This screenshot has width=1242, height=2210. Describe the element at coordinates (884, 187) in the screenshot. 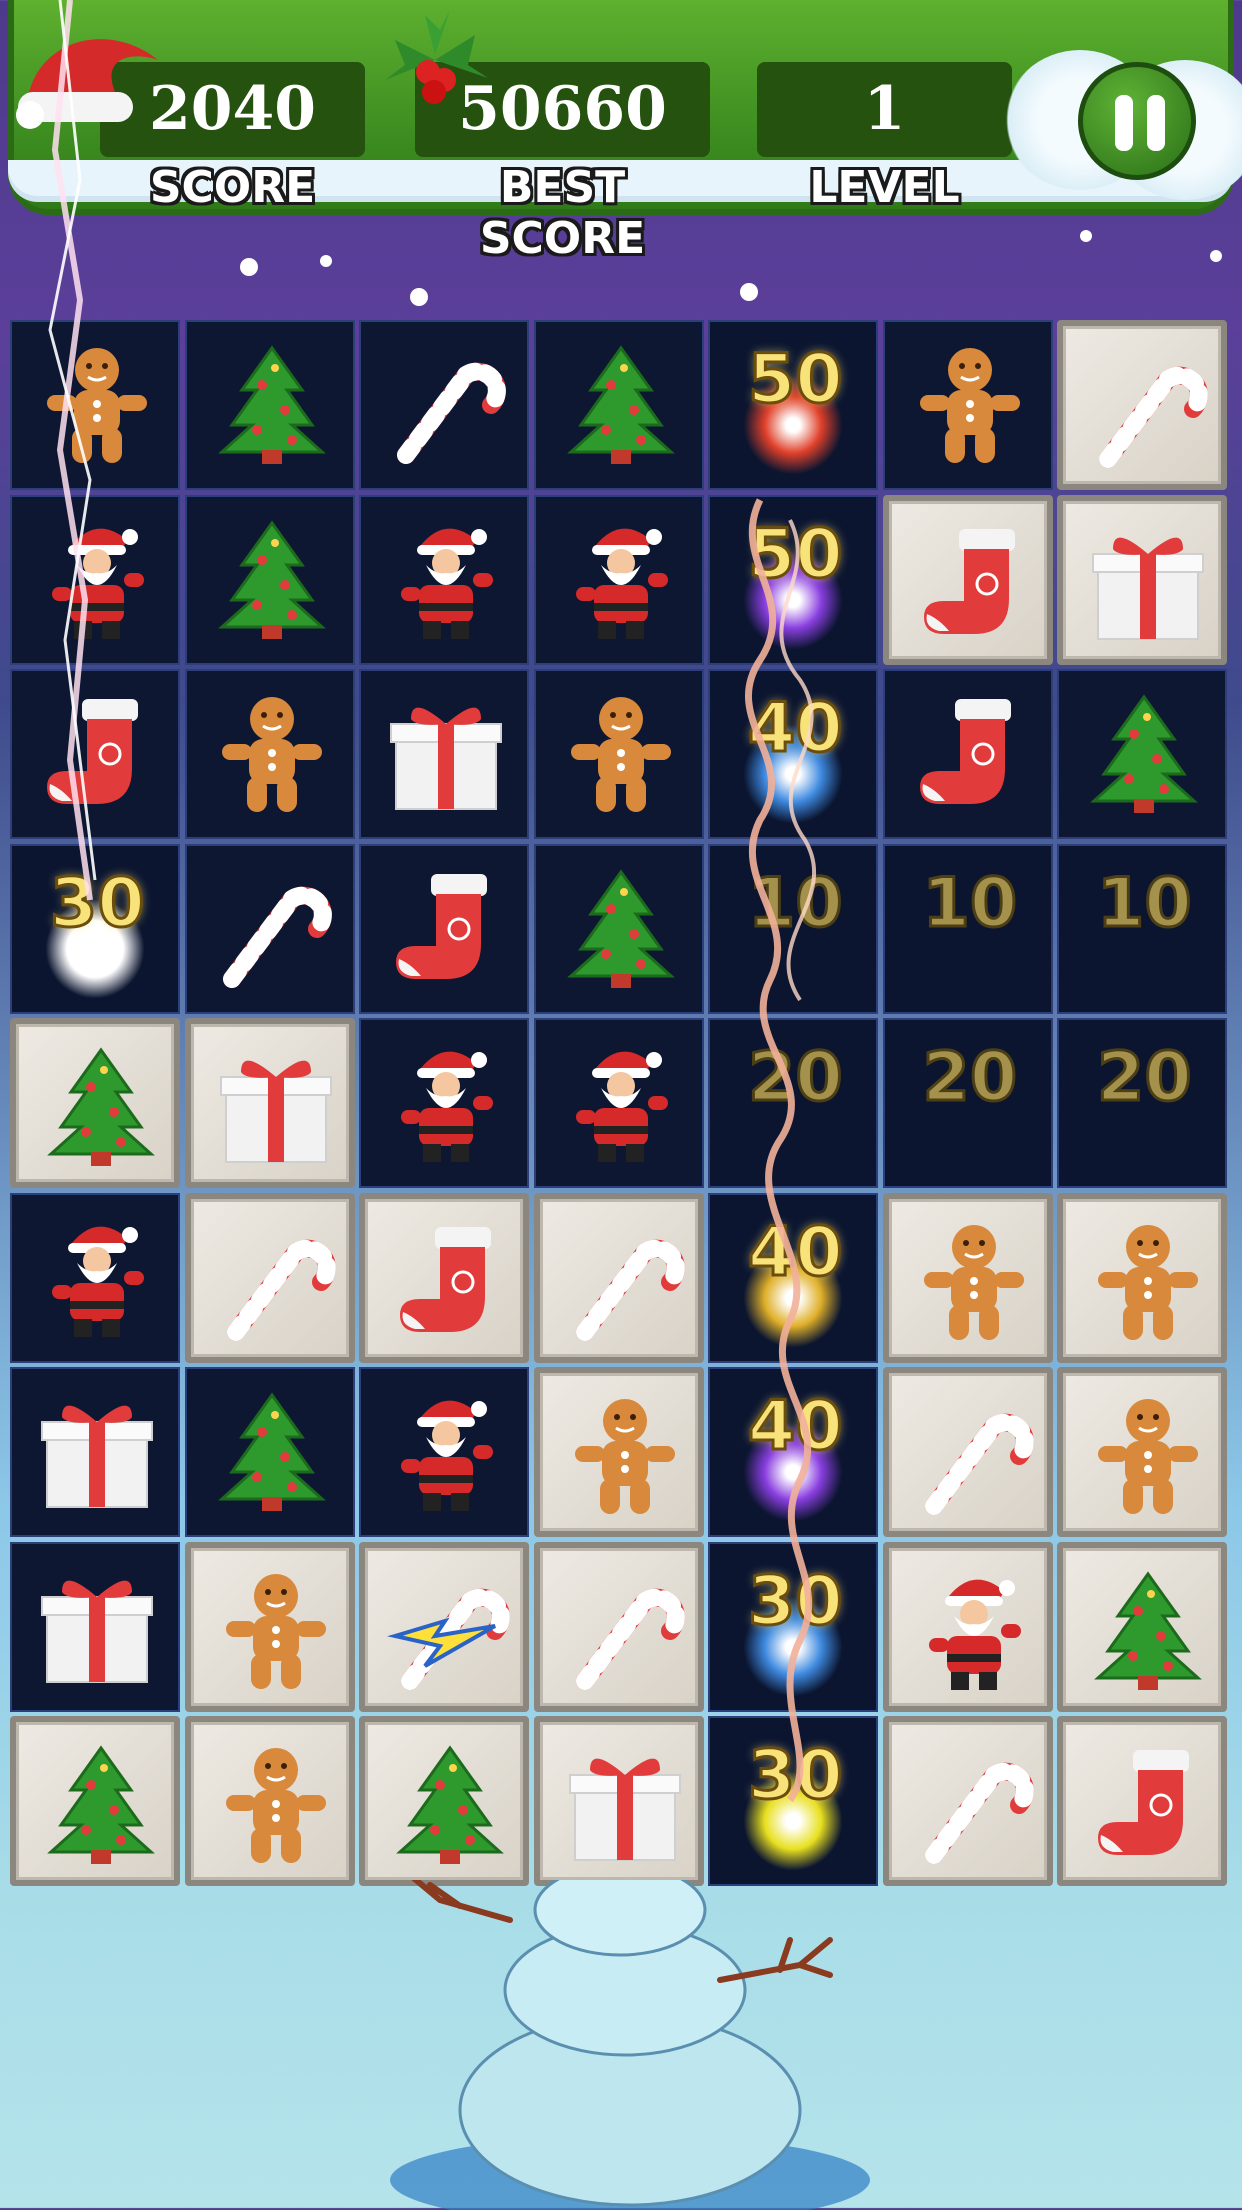

I see `level-label: LEVEL` at that location.